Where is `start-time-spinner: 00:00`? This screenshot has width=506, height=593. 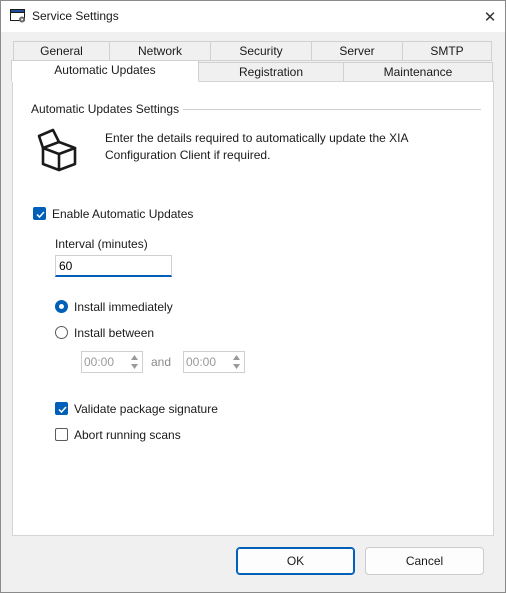
start-time-spinner: 00:00 is located at coordinates (112, 362).